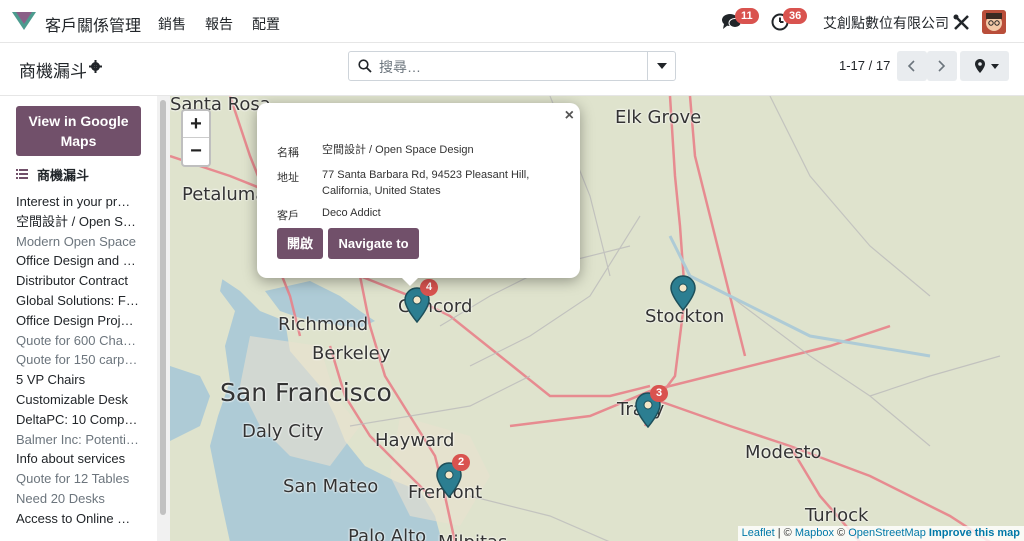 The width and height of the screenshot is (1024, 541). What do you see at coordinates (172, 24) in the screenshot?
I see `menu-sales: 銷售` at bounding box center [172, 24].